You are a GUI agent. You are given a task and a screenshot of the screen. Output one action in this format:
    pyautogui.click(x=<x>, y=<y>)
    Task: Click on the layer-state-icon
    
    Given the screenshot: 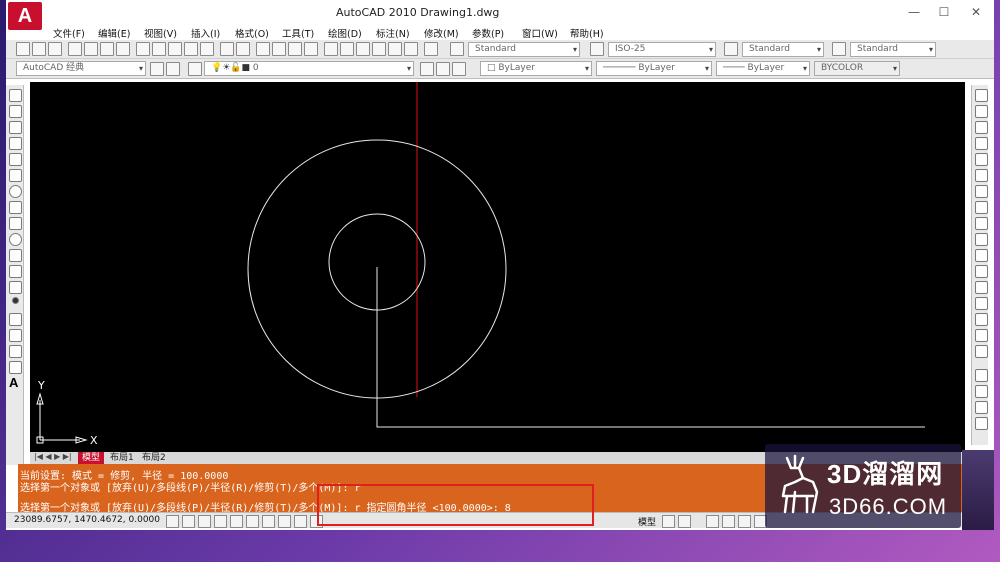 What is the action you would take?
    pyautogui.click(x=459, y=69)
    